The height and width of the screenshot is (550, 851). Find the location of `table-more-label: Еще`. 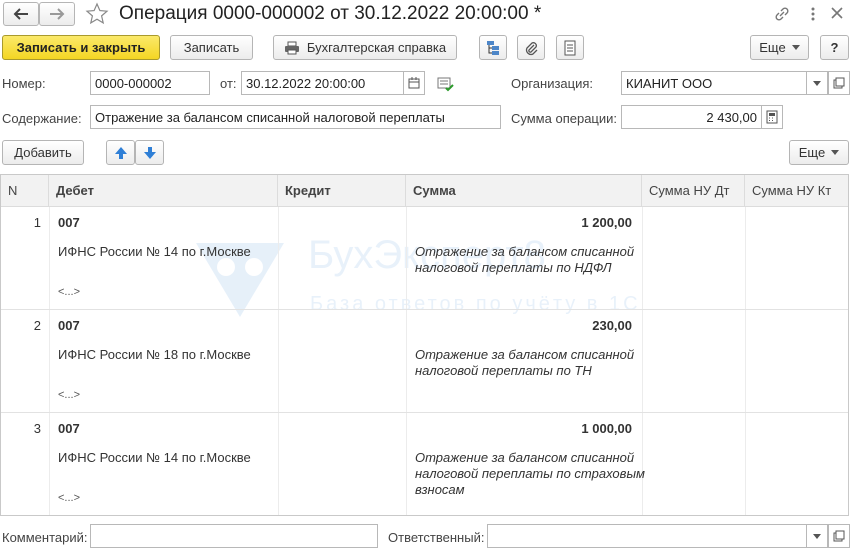

table-more-label: Еще is located at coordinates (812, 152).